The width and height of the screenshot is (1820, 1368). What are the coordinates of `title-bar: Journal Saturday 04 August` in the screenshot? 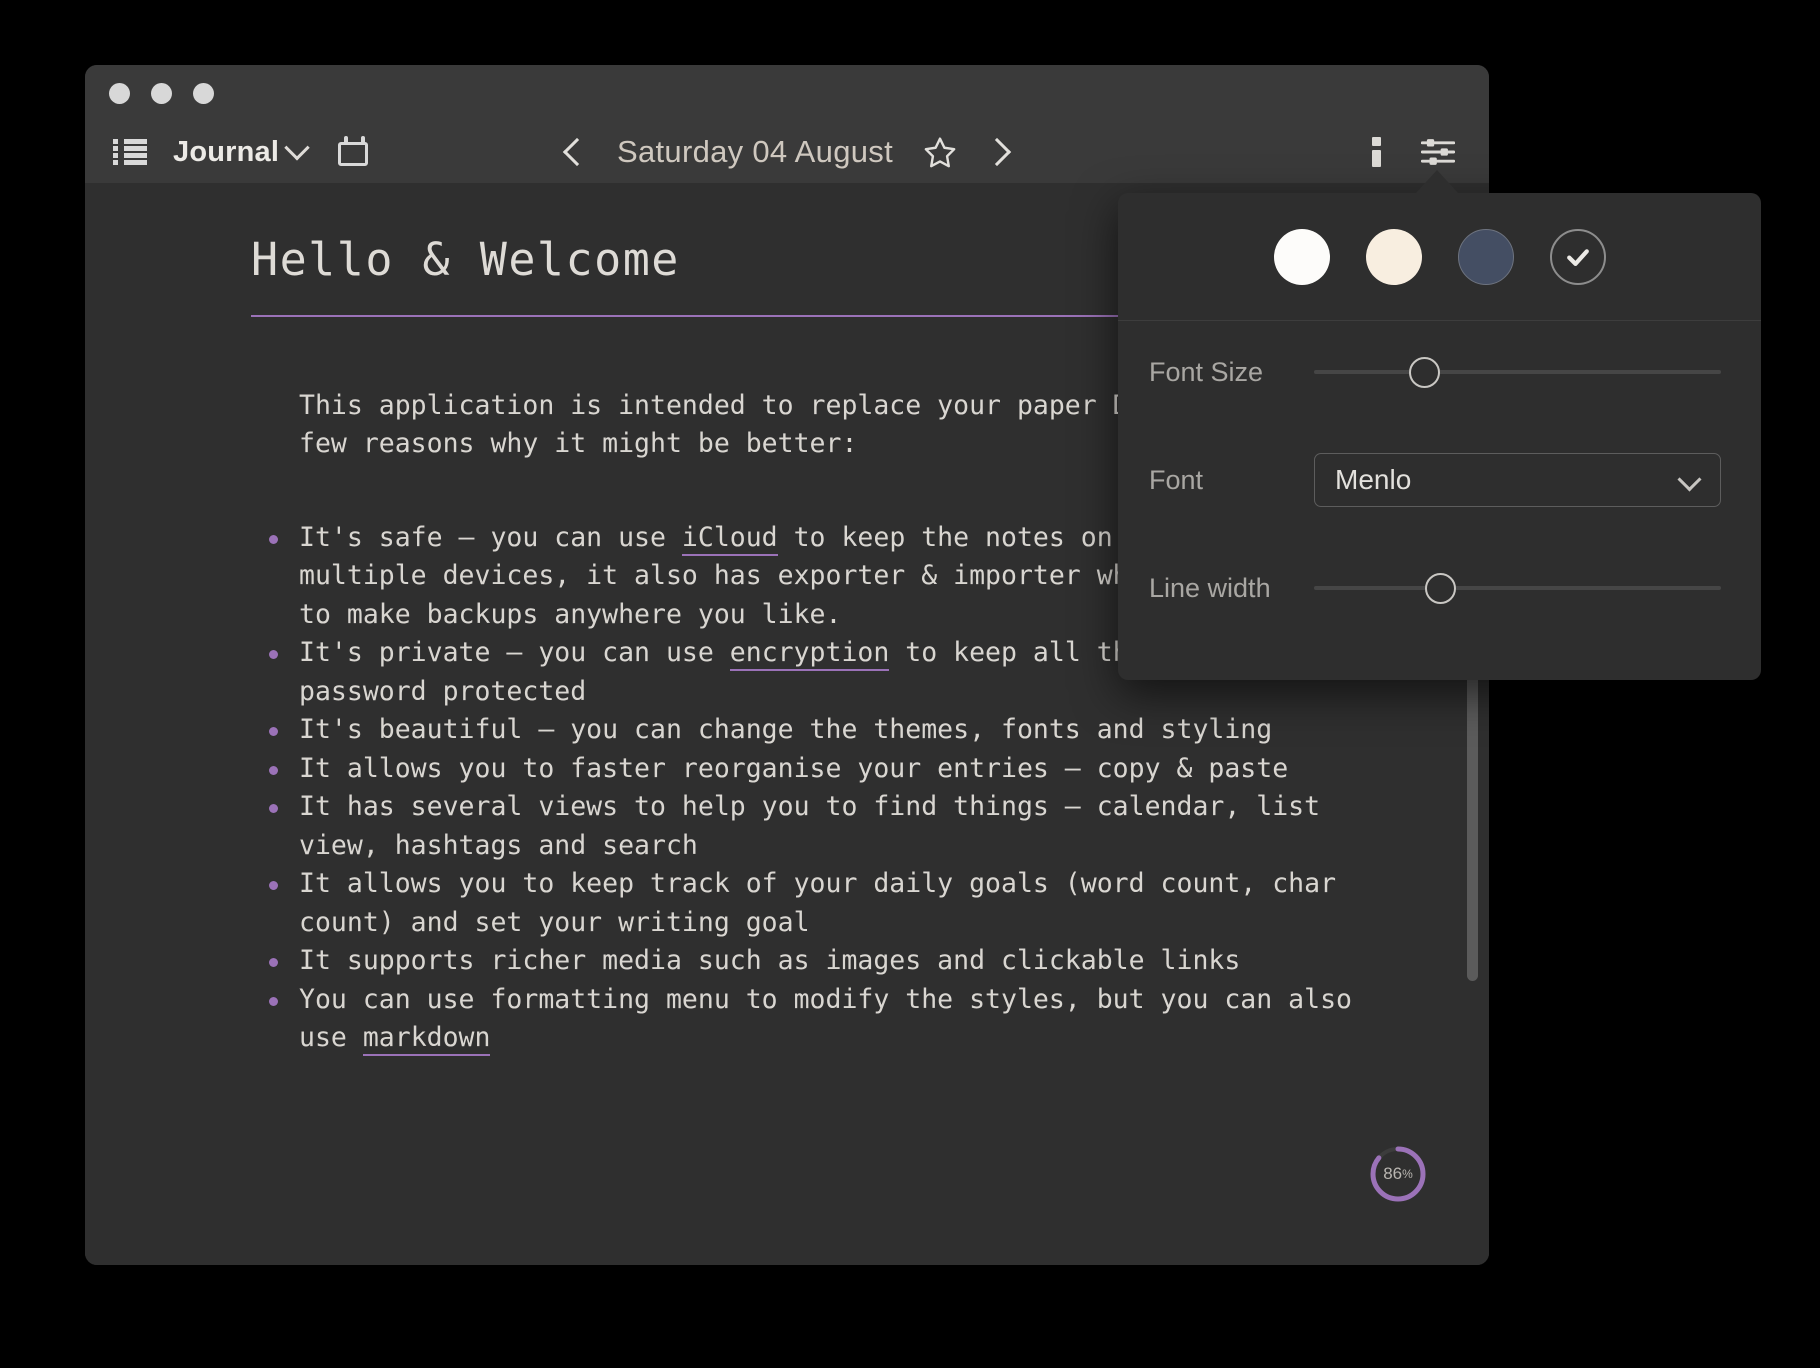 It's located at (787, 124).